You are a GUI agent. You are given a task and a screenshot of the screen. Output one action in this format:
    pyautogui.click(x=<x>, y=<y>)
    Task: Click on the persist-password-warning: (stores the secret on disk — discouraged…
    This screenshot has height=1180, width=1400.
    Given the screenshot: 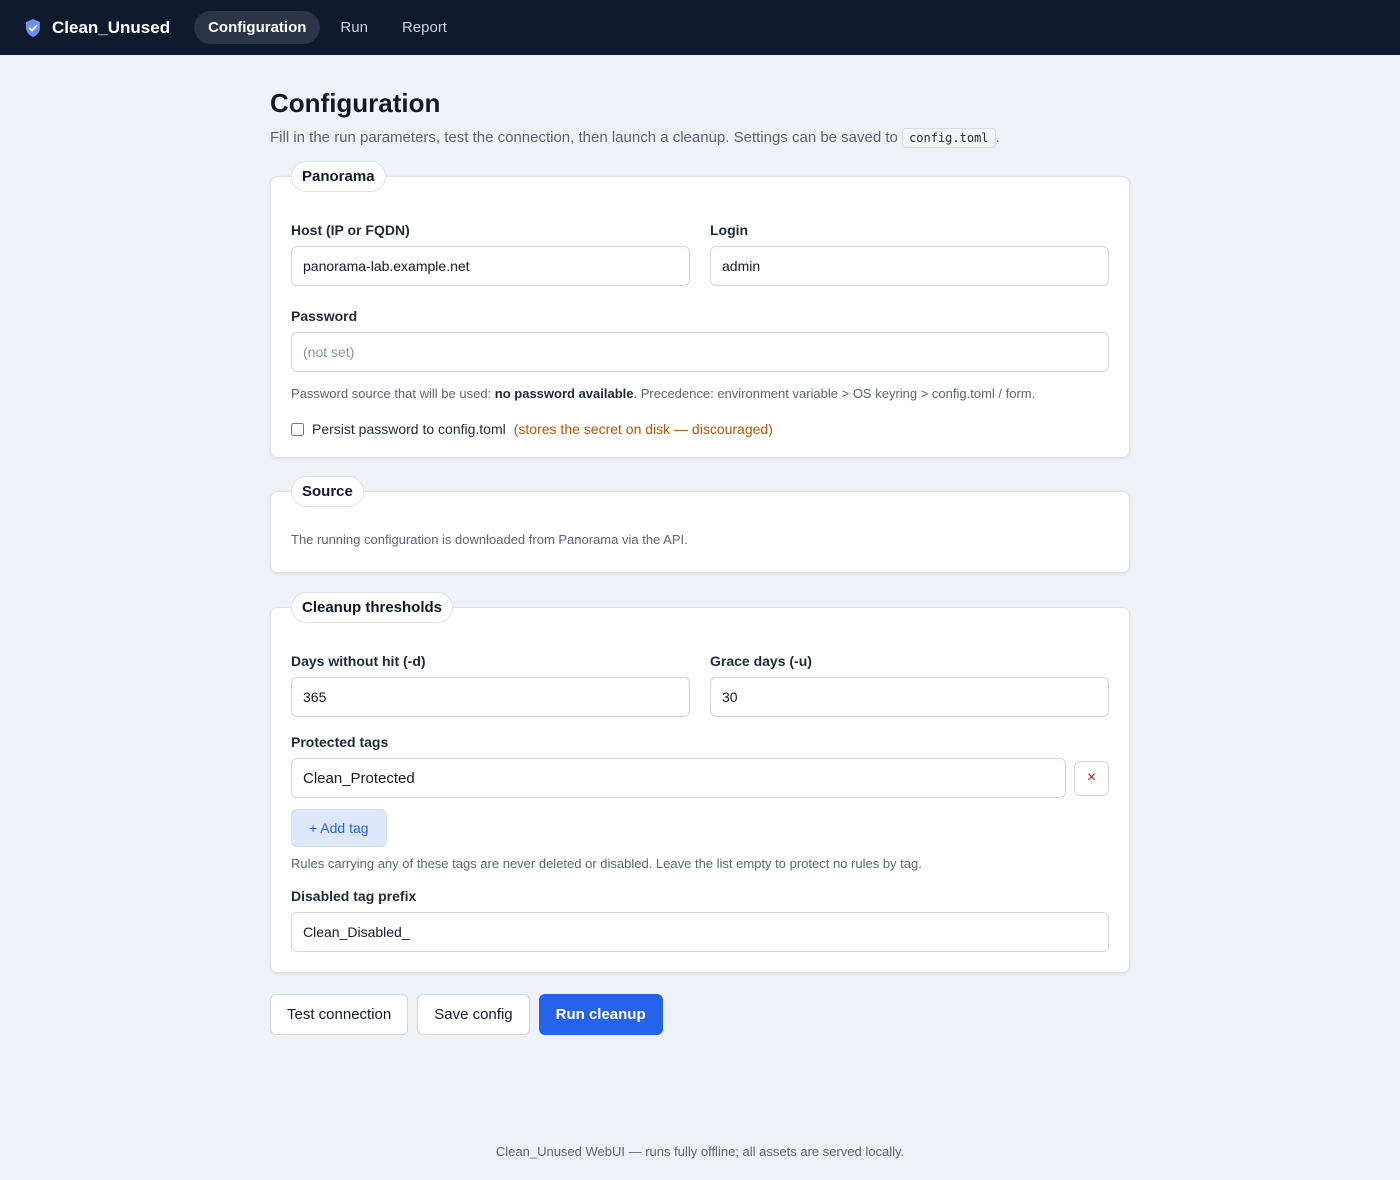 What is the action you would take?
    pyautogui.click(x=643, y=429)
    